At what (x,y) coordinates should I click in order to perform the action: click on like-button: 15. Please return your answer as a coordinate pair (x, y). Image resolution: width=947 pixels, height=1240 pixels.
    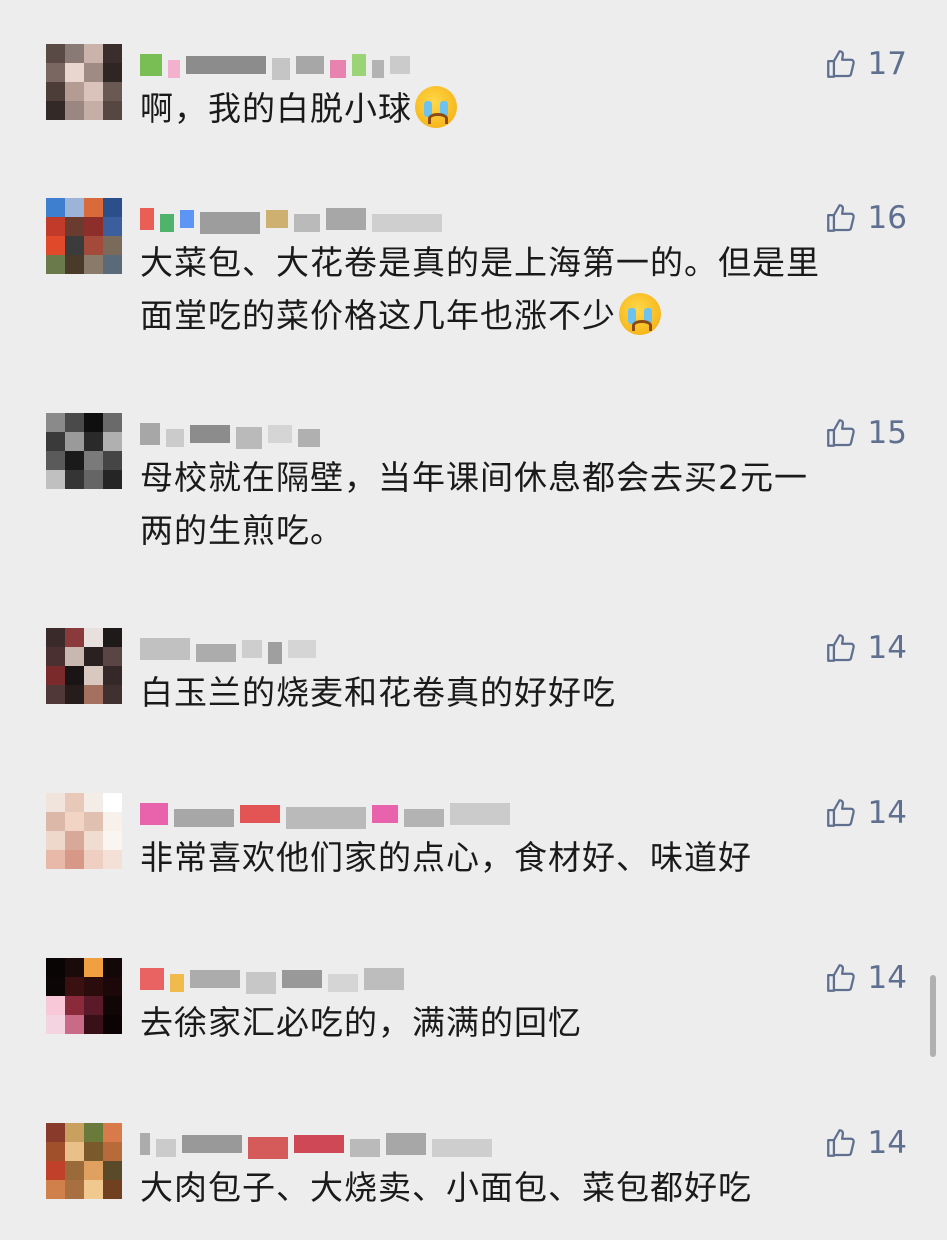
    Looking at the image, I should click on (865, 433).